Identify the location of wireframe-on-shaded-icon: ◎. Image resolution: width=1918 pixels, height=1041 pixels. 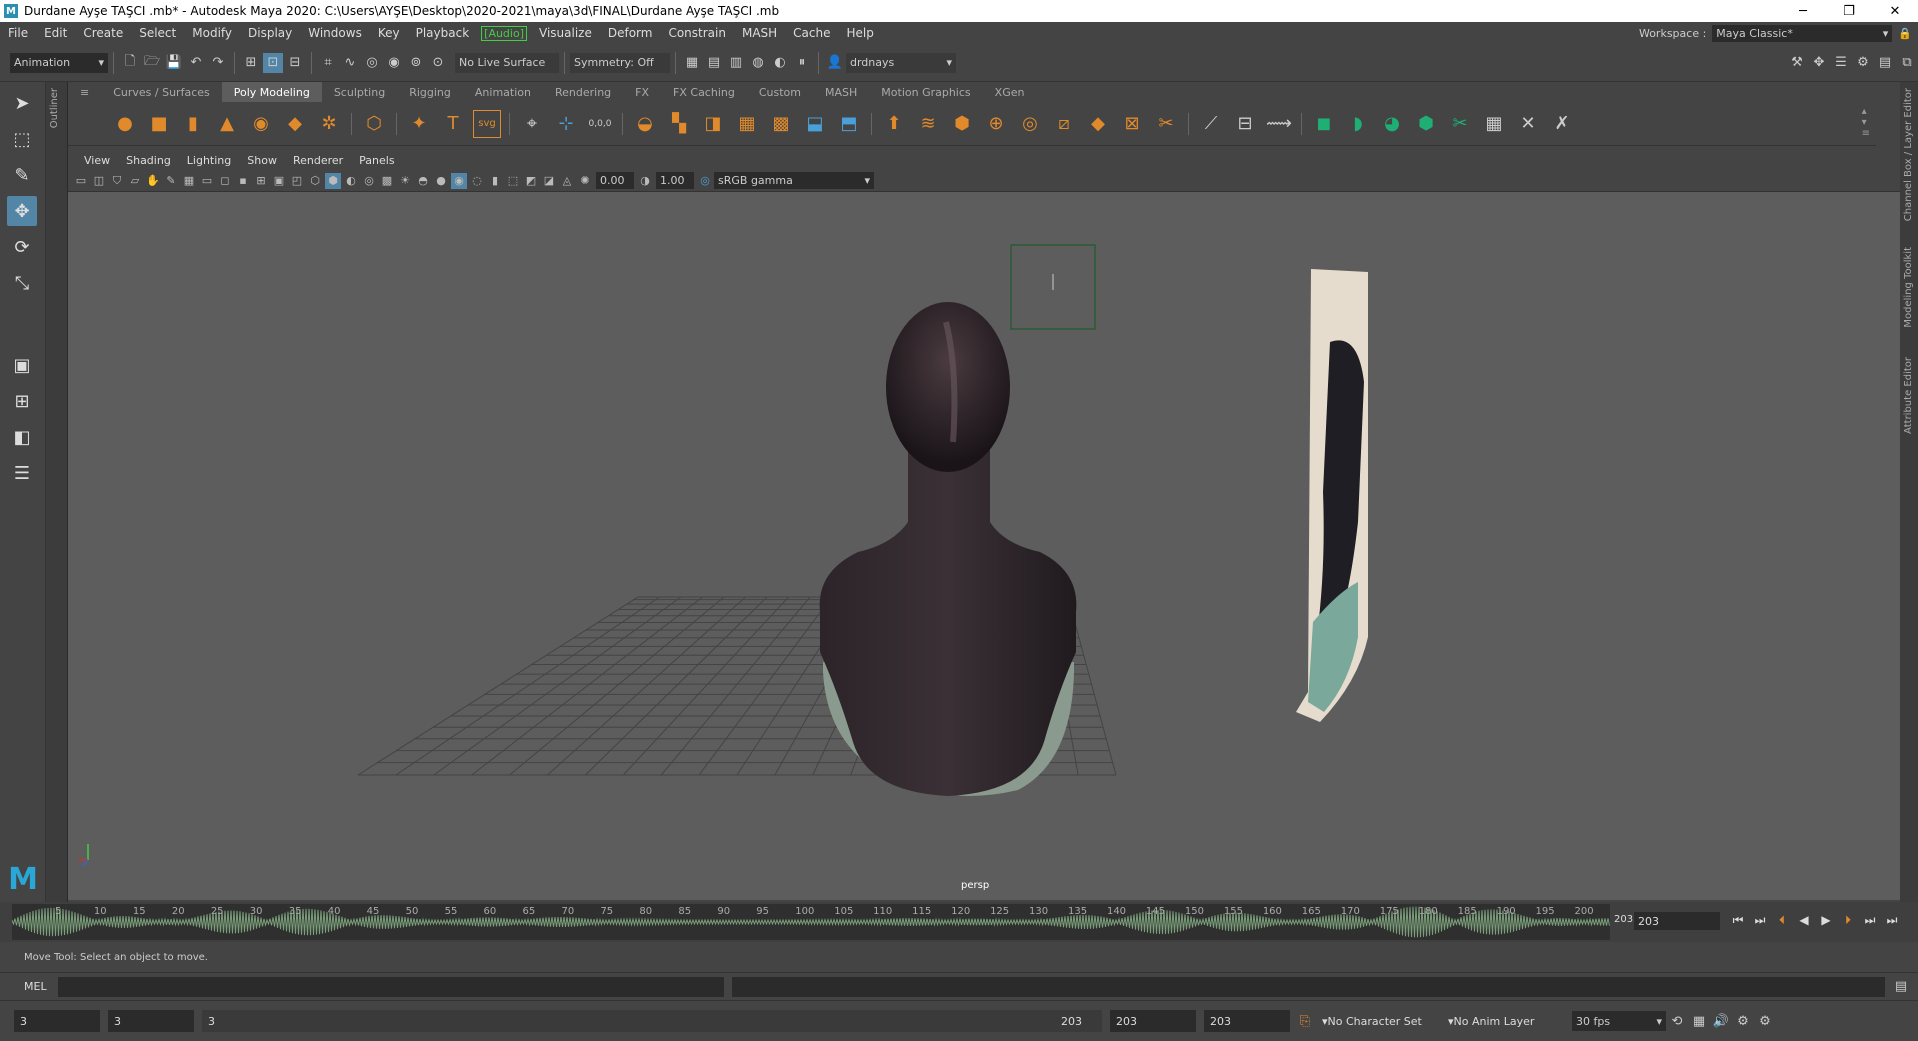
(369, 181).